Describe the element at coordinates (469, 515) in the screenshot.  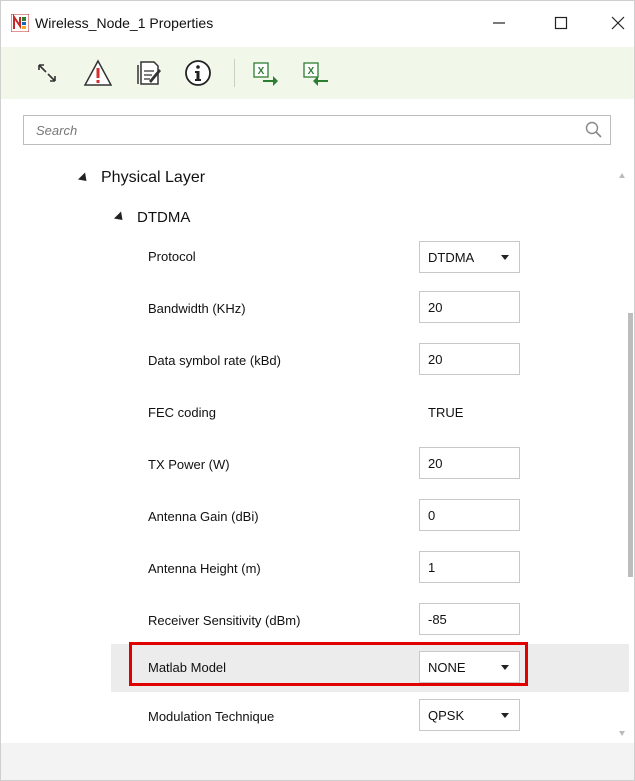
I see `antenna-gain-input: 0` at that location.